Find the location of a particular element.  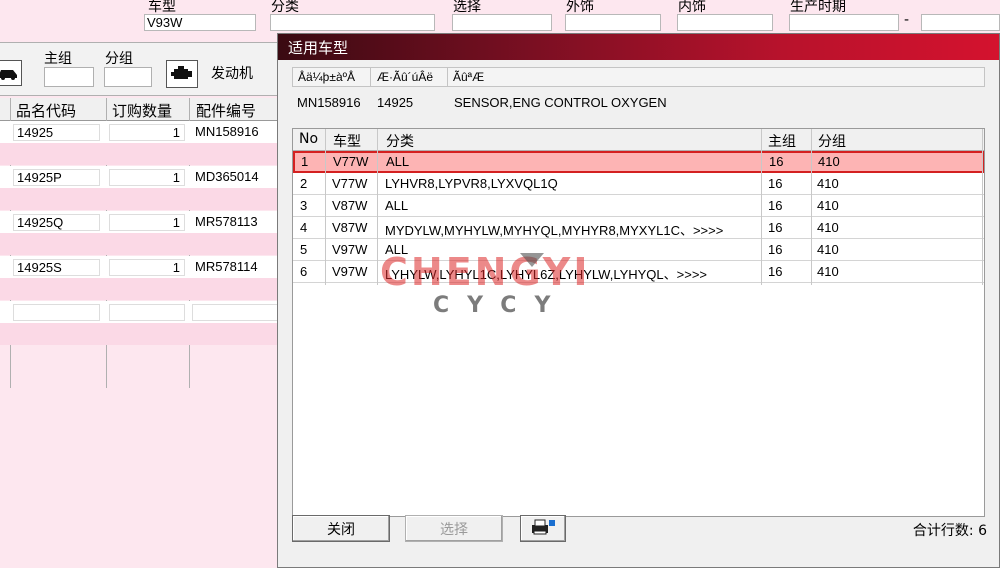

row-category: MYDYLW,MYHYLW,MYHYQL,MYHYR8,MYXYL1C、>>>> is located at coordinates (554, 230).